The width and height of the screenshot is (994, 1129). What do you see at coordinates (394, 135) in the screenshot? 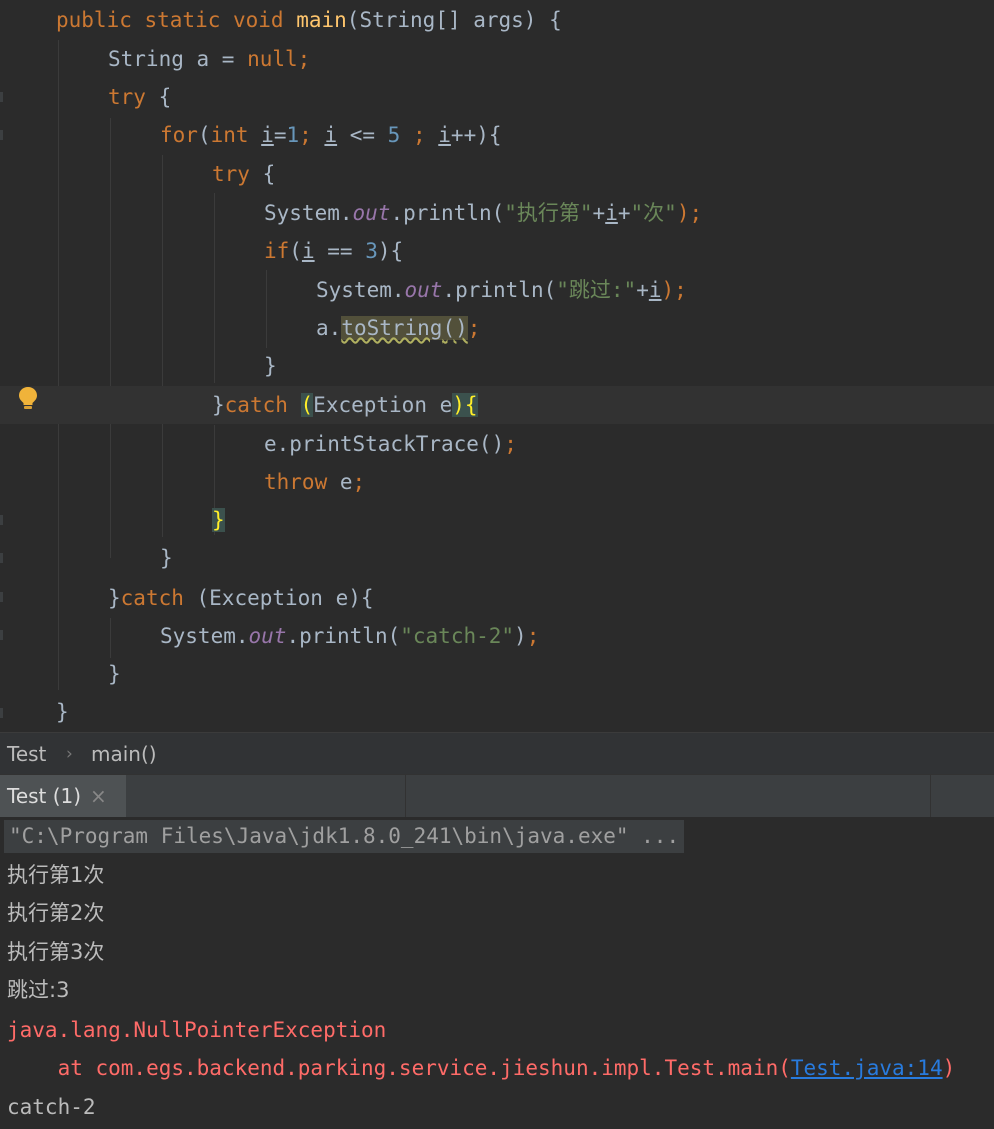
I see `code-token: 5` at bounding box center [394, 135].